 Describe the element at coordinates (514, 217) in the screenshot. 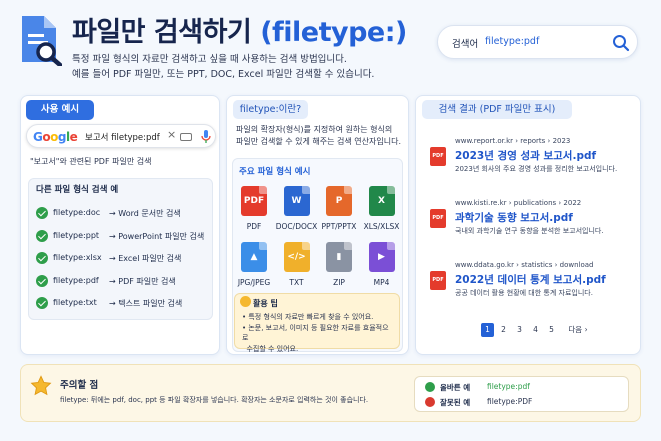

I see `result-title: 과학기술 동향 보고서.pdf` at that location.